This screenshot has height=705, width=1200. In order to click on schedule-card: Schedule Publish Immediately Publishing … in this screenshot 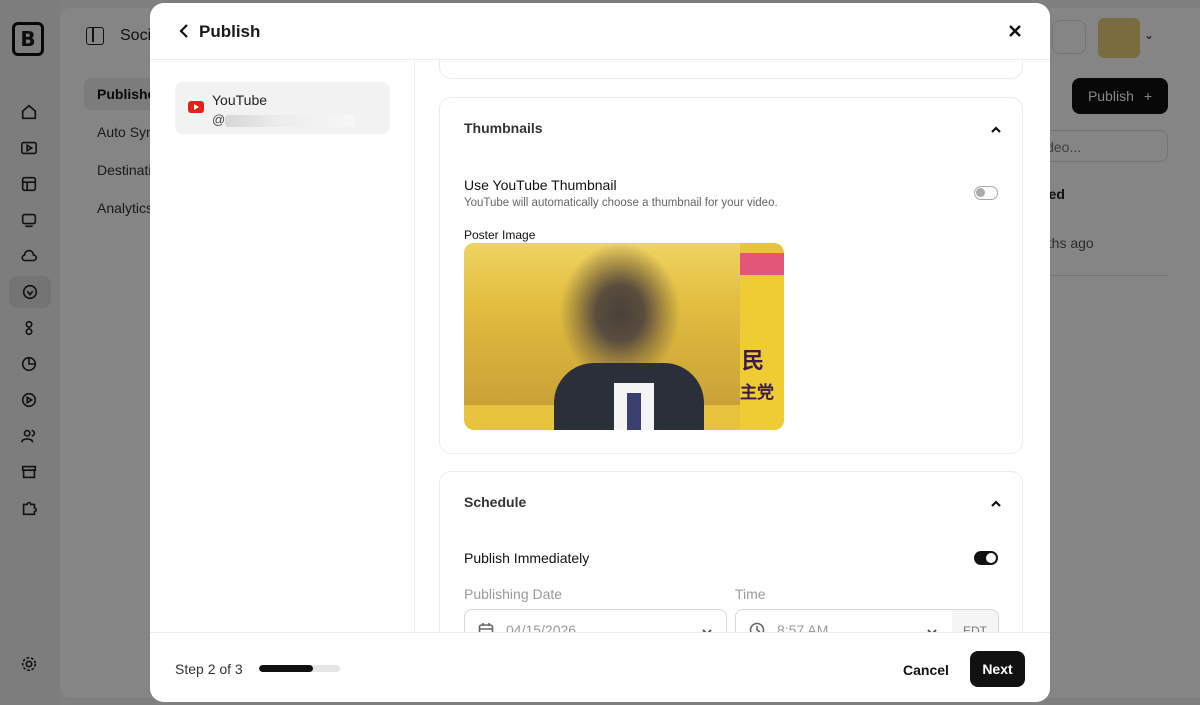, I will do `click(731, 551)`.